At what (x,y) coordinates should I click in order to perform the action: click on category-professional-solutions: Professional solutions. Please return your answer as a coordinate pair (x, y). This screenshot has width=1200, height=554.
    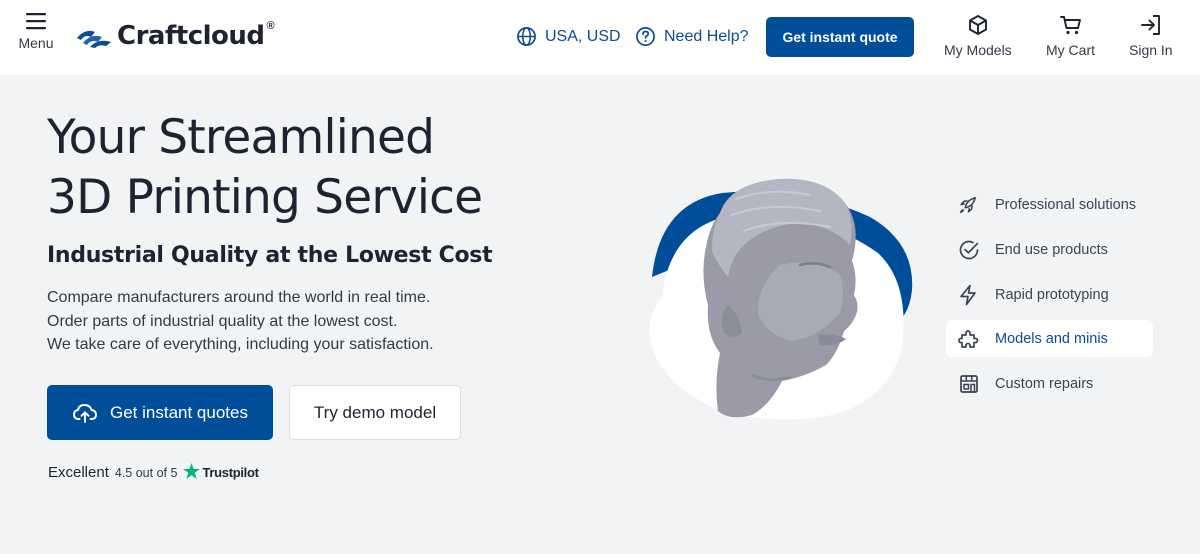
    Looking at the image, I should click on (1049, 204).